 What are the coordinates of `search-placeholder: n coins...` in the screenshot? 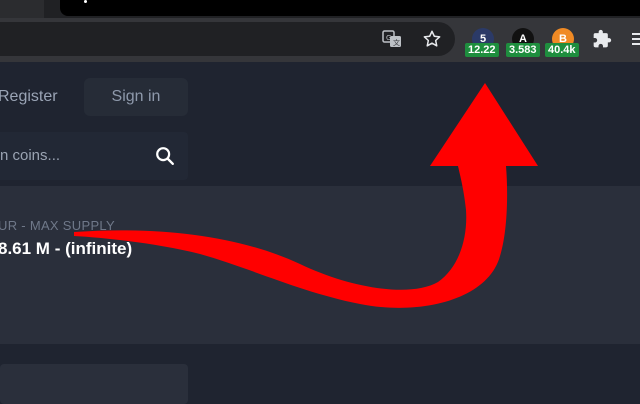 It's located at (30, 155).